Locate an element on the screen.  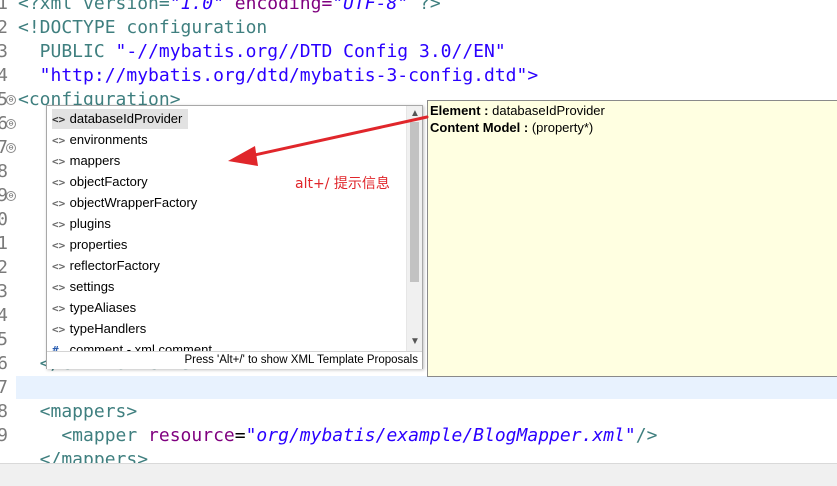
code-line: <?xml version="1.0" encoding="UTF-8" ?> is located at coordinates (229, 8).